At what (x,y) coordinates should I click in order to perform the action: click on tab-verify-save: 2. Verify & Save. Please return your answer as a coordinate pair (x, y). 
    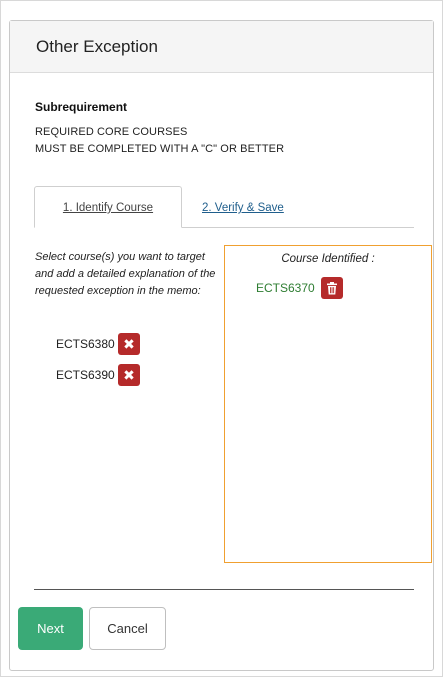
    Looking at the image, I should click on (243, 208).